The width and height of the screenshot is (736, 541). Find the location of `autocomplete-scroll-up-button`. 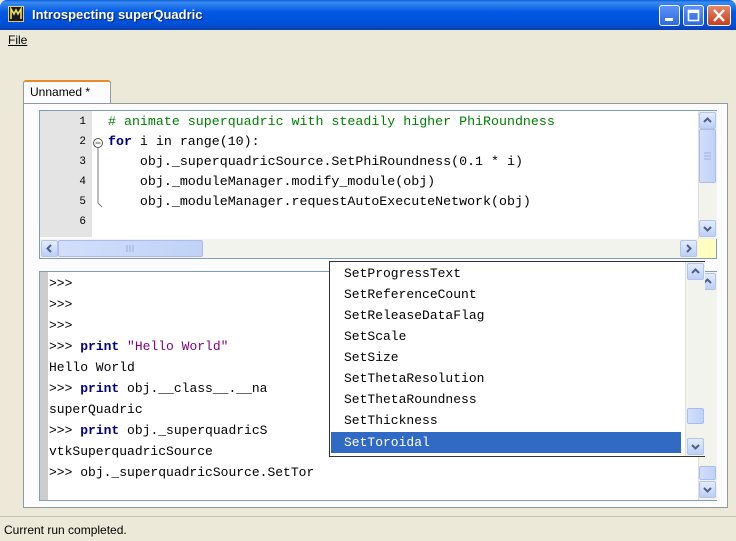

autocomplete-scroll-up-button is located at coordinates (695, 271).